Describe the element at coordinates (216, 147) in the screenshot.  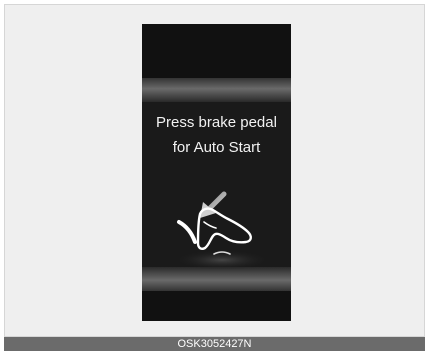
I see `message-line-2: for Auto Start` at that location.